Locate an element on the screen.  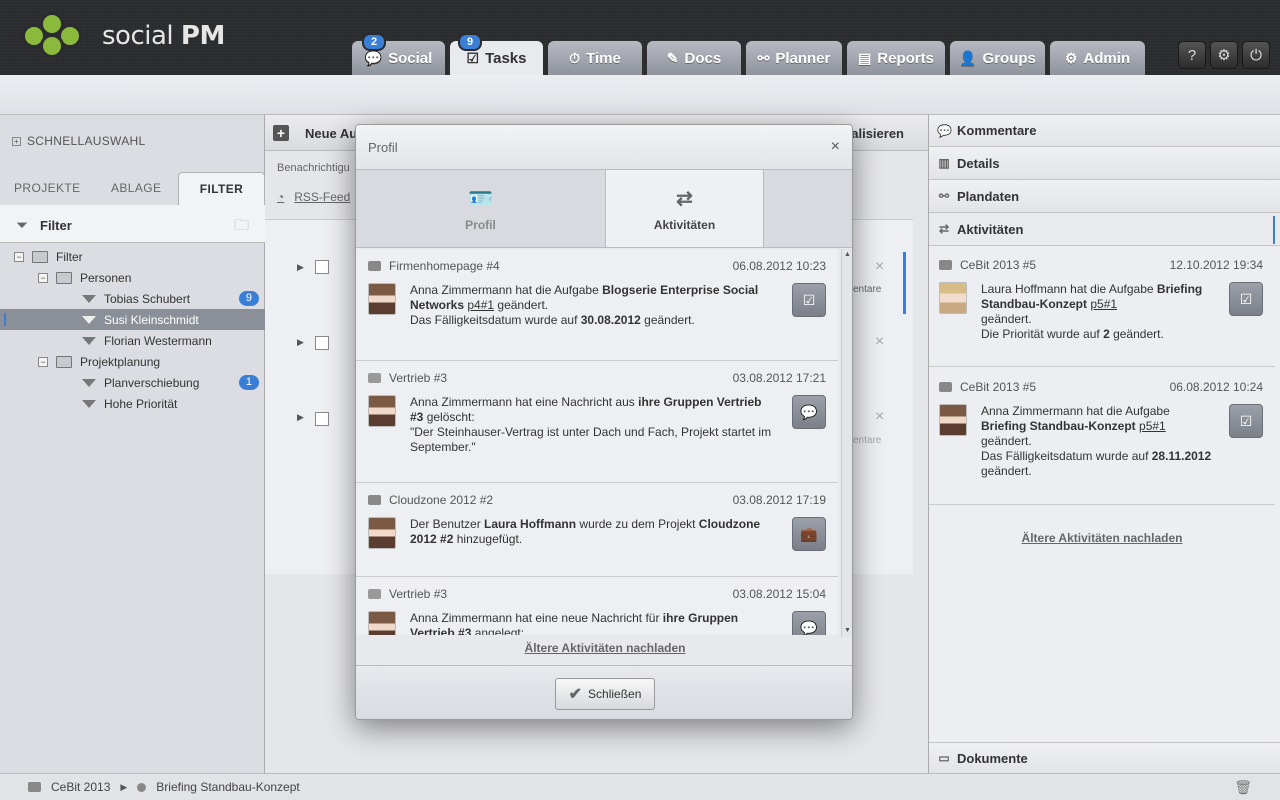
tab-reports: ▤ Reports is located at coordinates (896, 58).